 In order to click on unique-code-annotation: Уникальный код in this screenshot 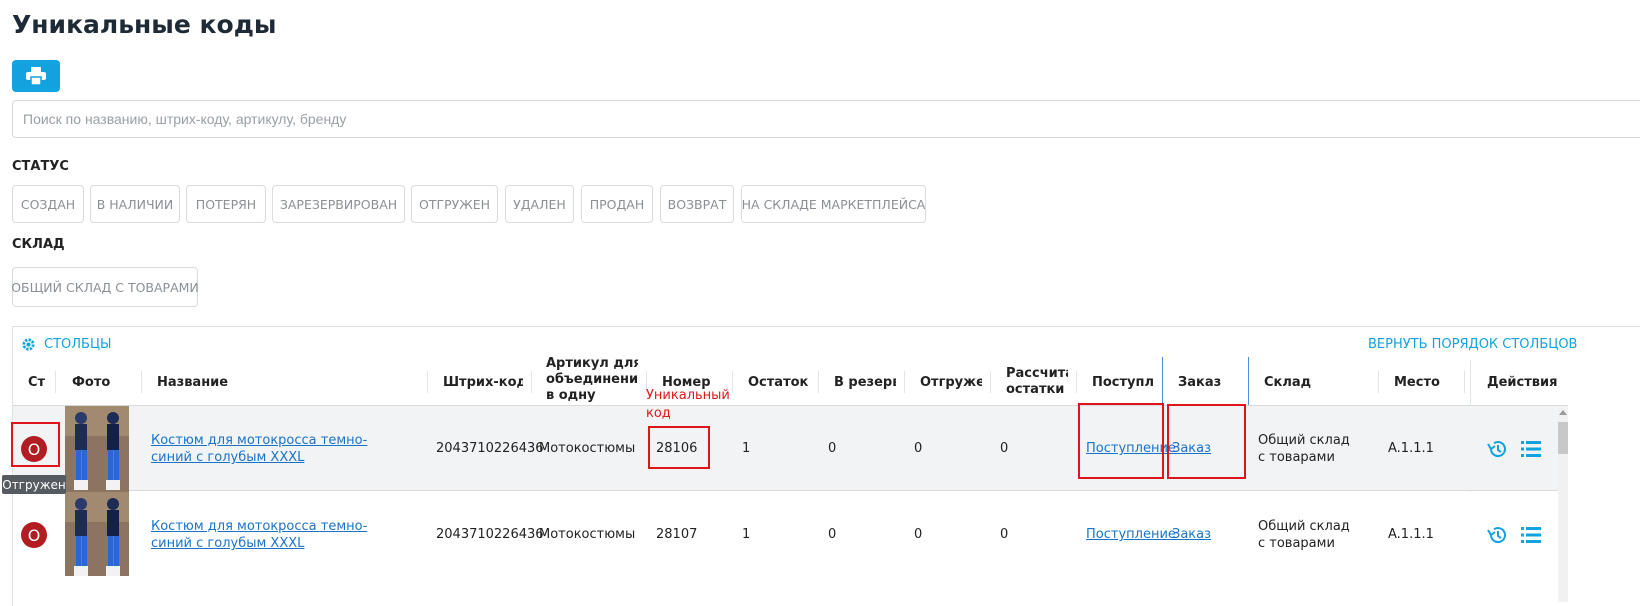, I will do `click(688, 404)`.